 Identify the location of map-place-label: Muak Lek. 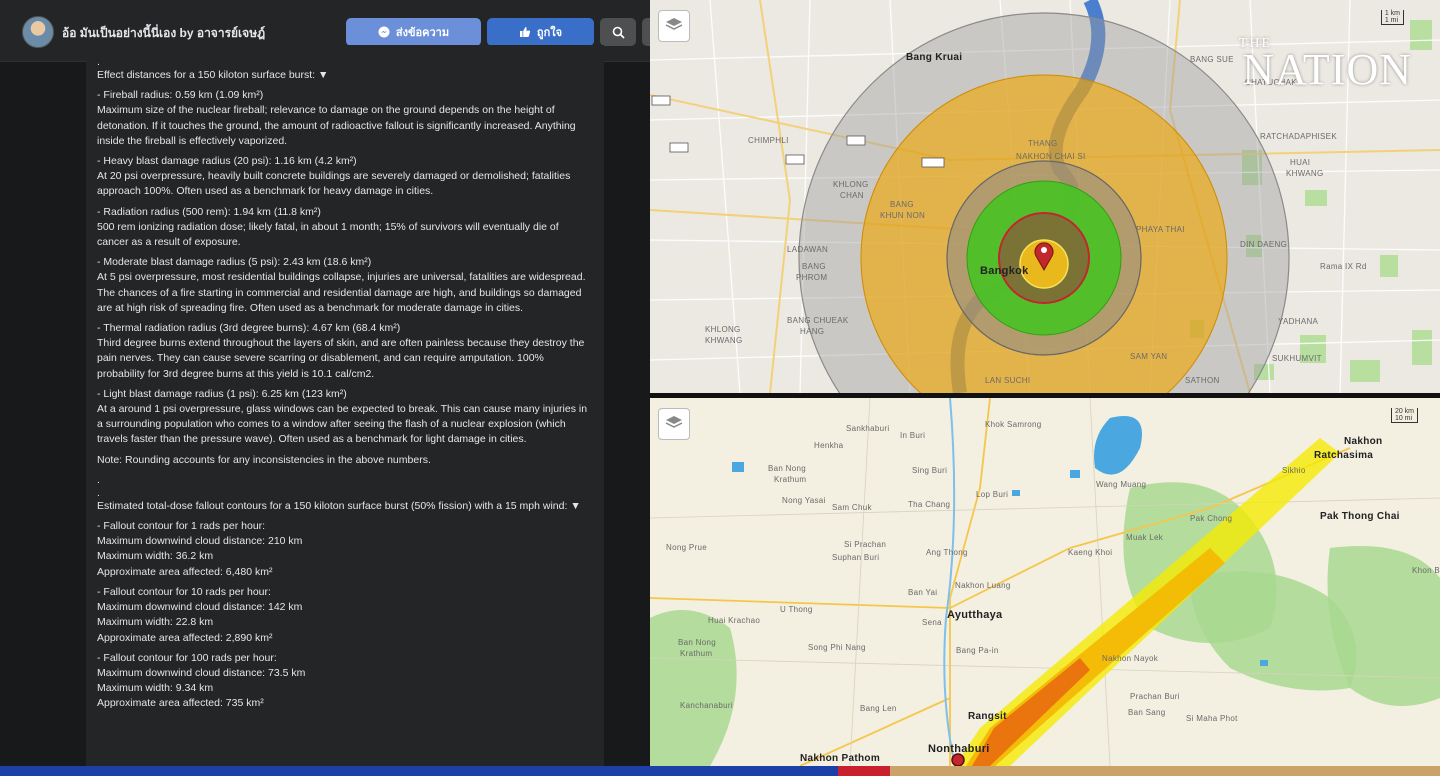
(1145, 537).